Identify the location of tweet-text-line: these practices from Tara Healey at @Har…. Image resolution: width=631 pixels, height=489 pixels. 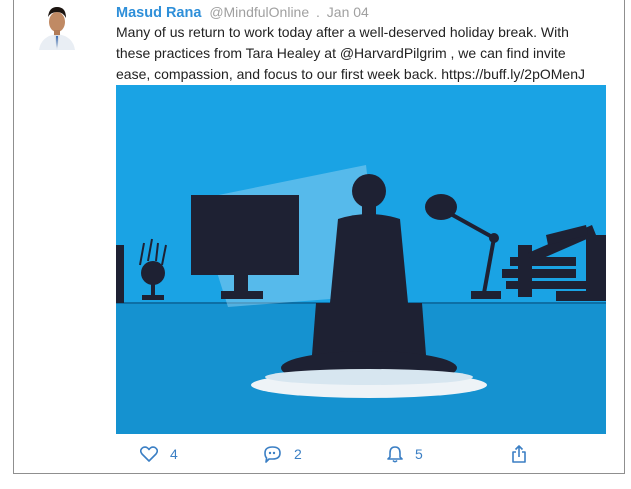
(341, 53).